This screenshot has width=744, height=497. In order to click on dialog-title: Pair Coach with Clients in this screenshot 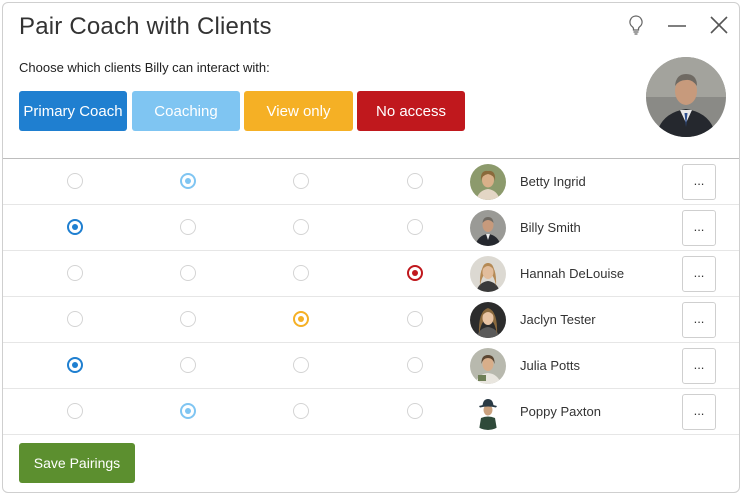, I will do `click(145, 26)`.